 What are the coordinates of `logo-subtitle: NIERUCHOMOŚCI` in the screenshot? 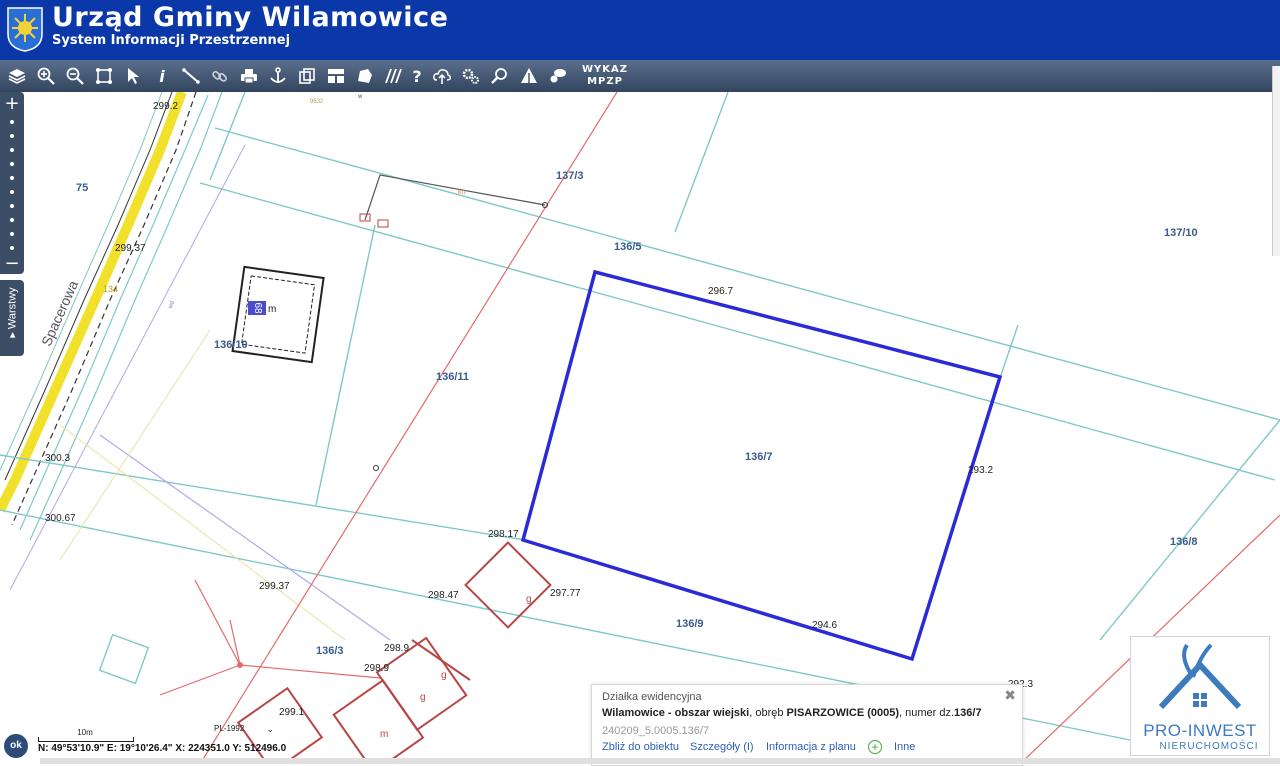 It's located at (1209, 746).